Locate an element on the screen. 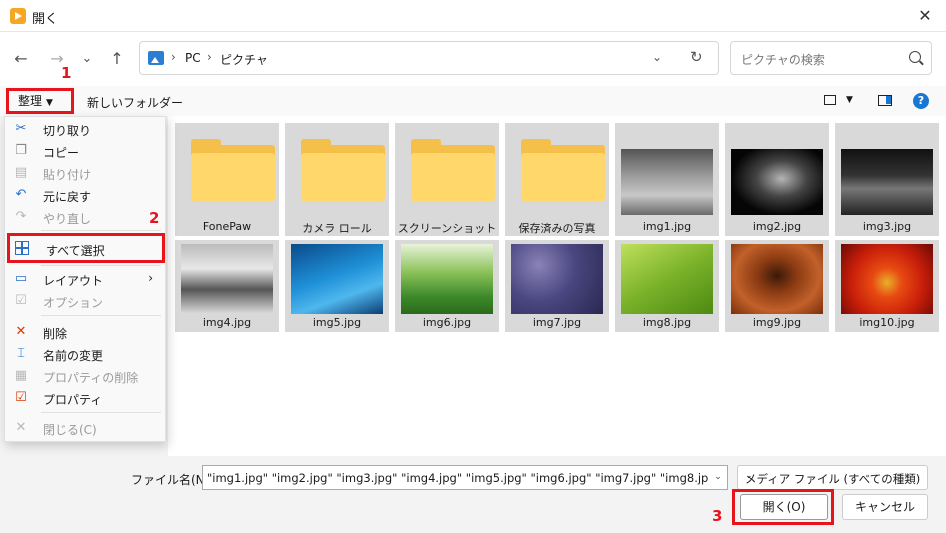 This screenshot has width=946, height=533. pictures-icon is located at coordinates (156, 58).